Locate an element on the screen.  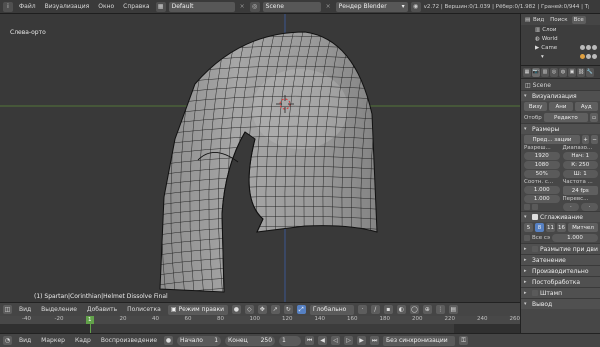
section-stamp: ▸ Штамп is located at coordinates (560, 292).